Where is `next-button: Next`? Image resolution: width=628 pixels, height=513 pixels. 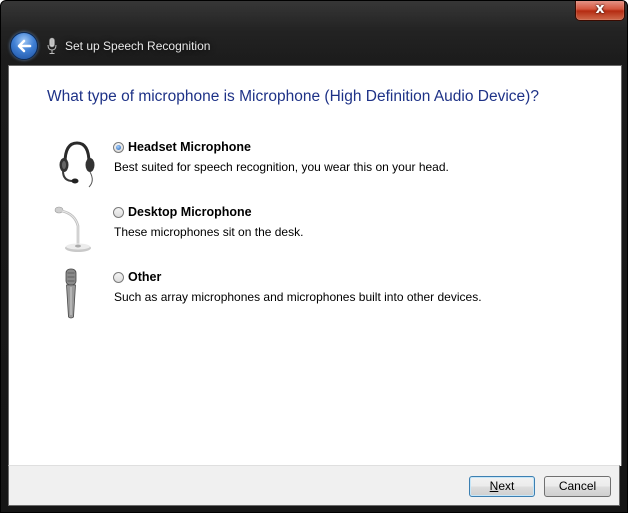 next-button: Next is located at coordinates (502, 486).